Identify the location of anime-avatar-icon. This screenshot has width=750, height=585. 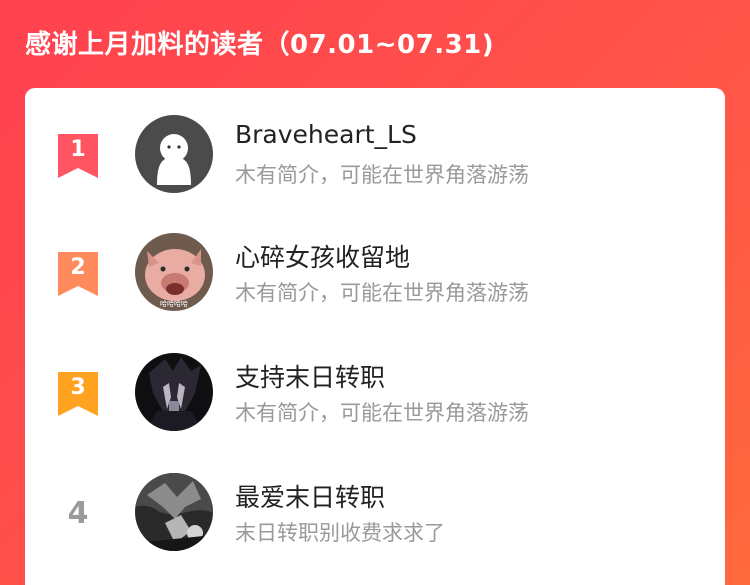
(174, 392).